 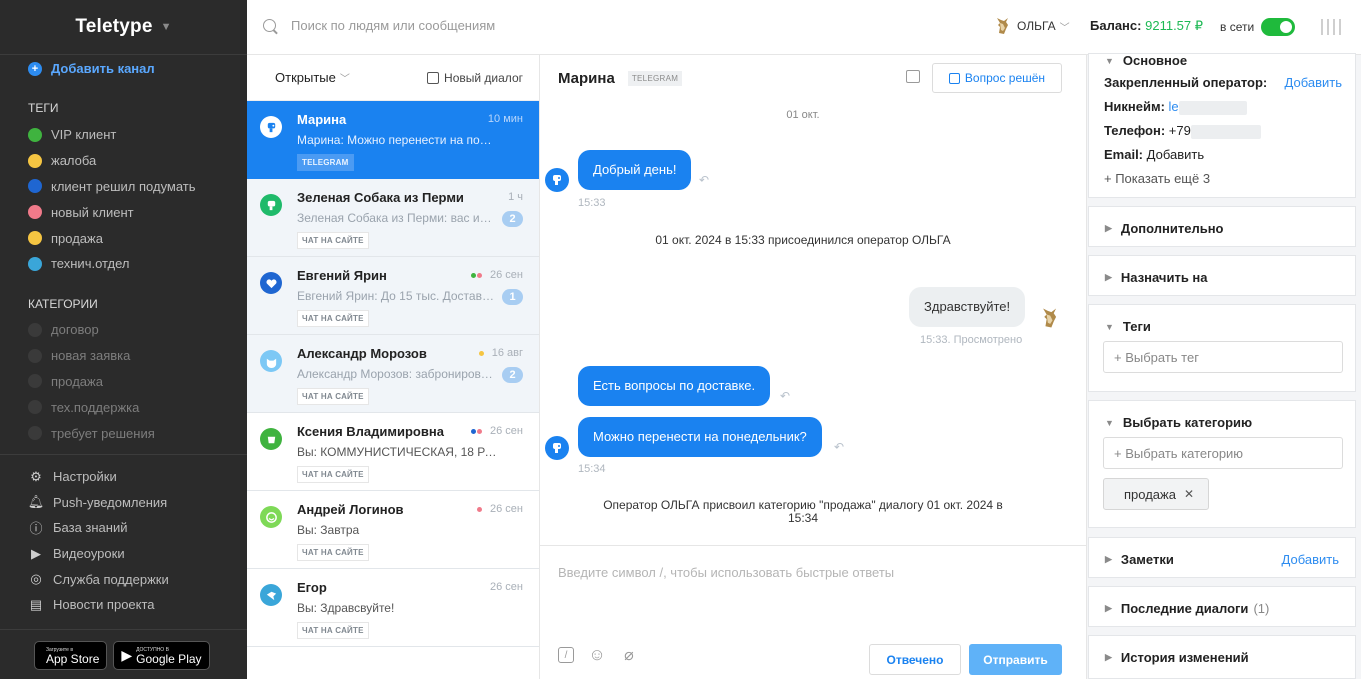 I want to click on dialog-filter-dropdown: Открытые ﹀, so click(x=312, y=77).